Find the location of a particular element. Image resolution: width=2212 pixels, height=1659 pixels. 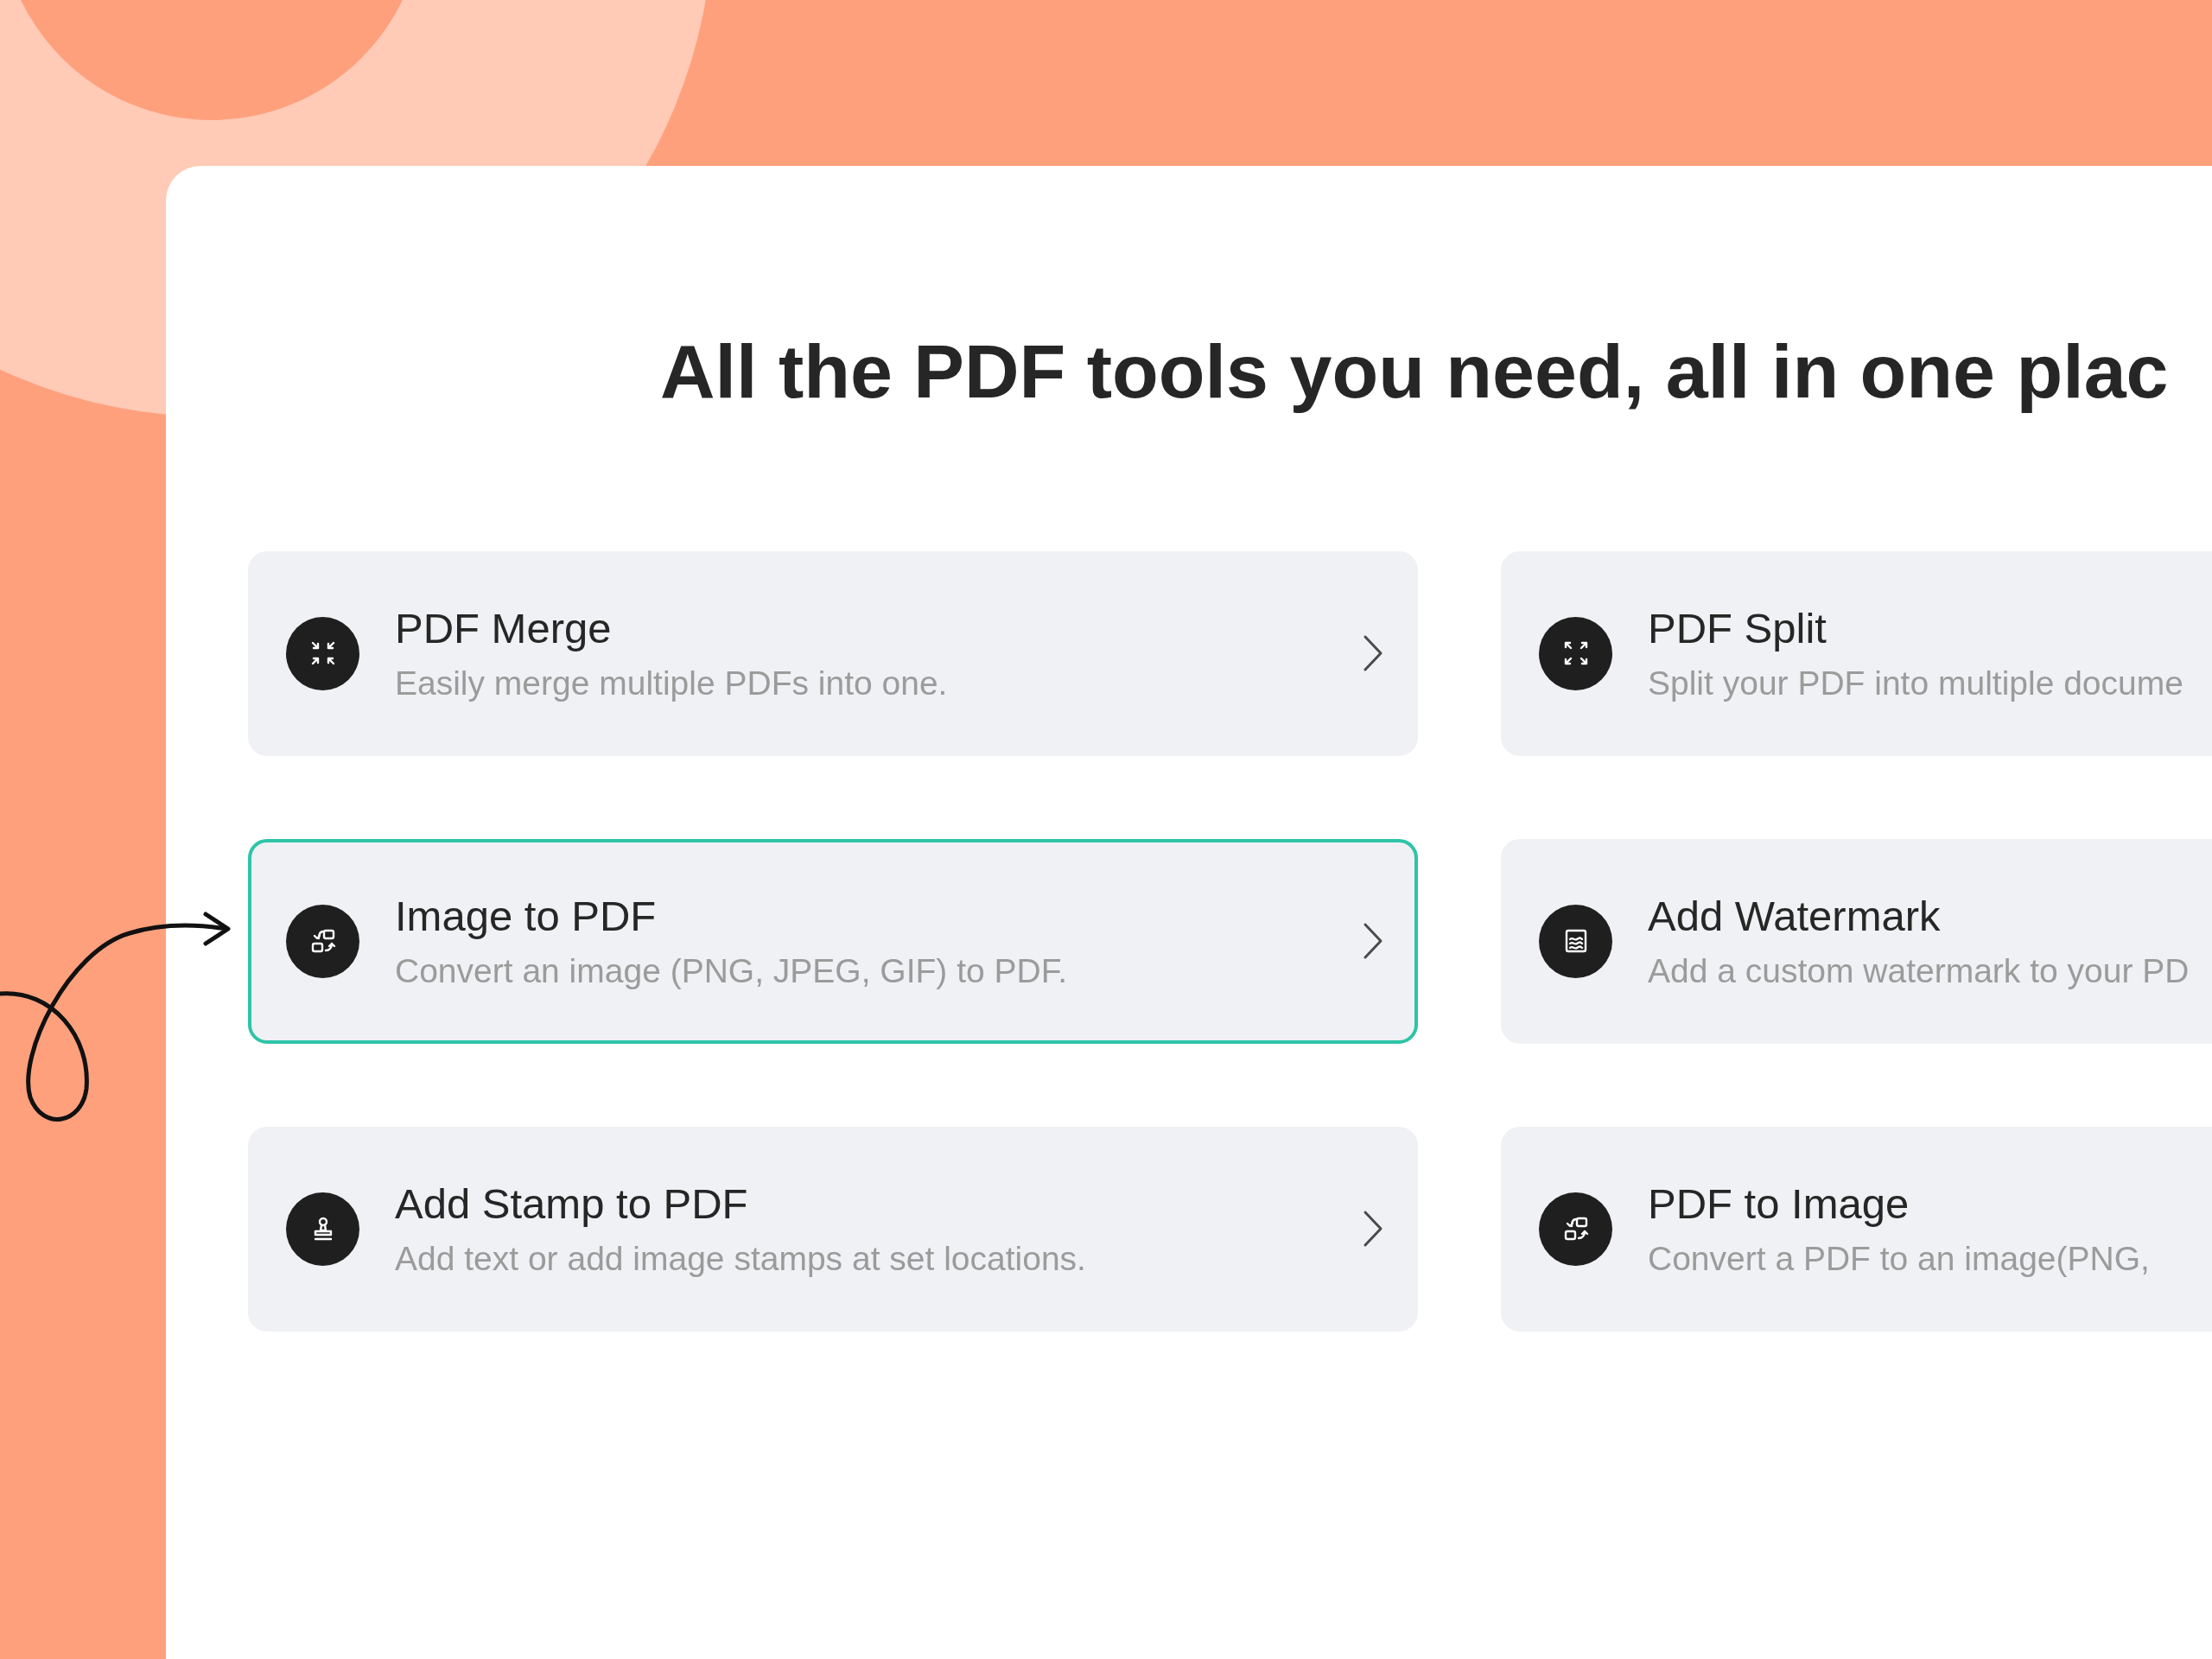

tool-title: PDF to Image is located at coordinates (1779, 1204).